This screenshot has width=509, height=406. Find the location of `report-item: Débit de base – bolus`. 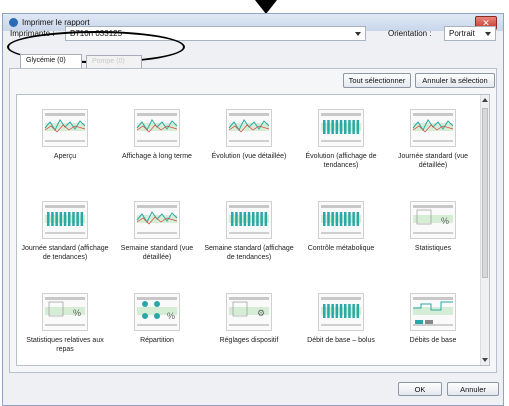

report-item: Débit de base – bolus is located at coordinates (341, 319).